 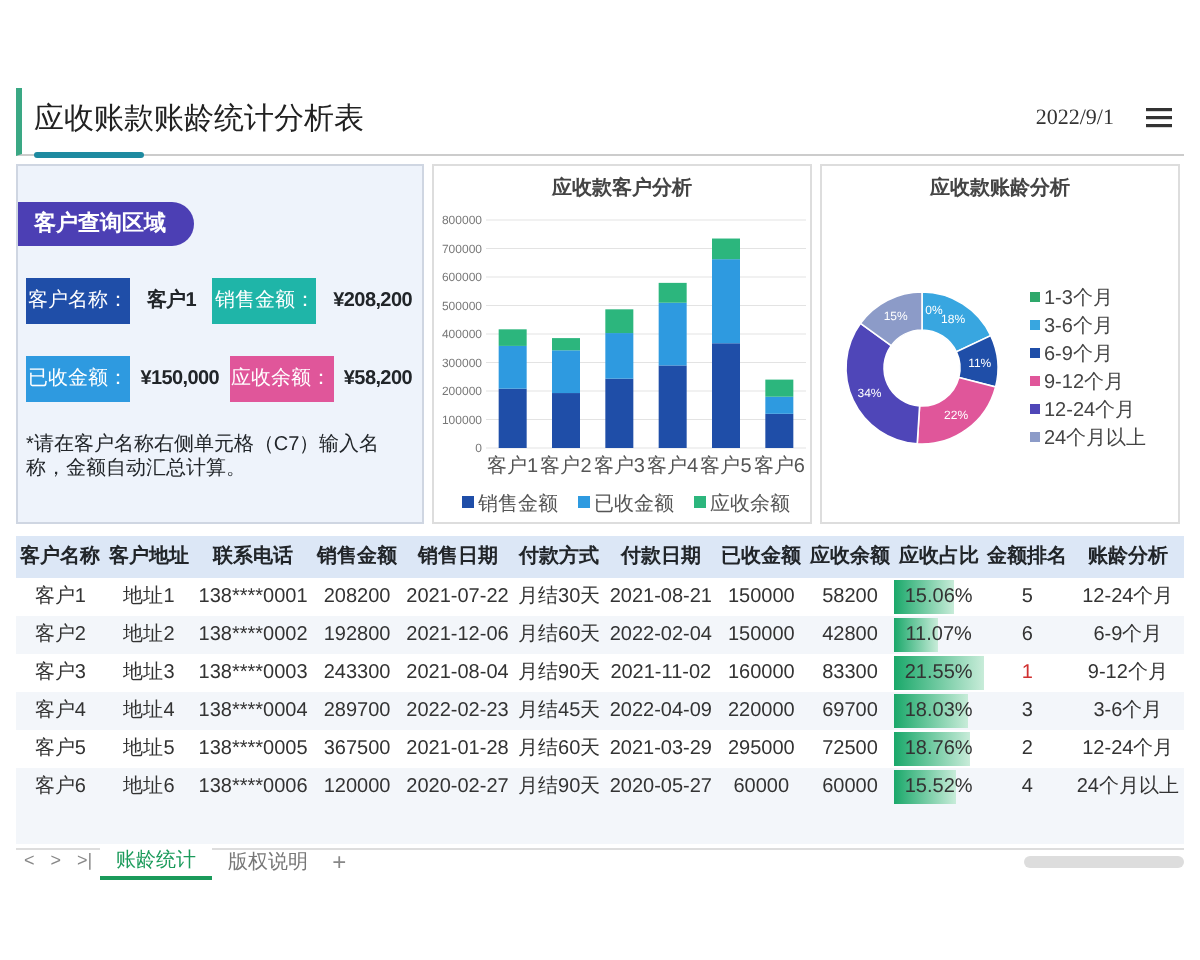 I want to click on table-cell: 120000, so click(x=357, y=786).